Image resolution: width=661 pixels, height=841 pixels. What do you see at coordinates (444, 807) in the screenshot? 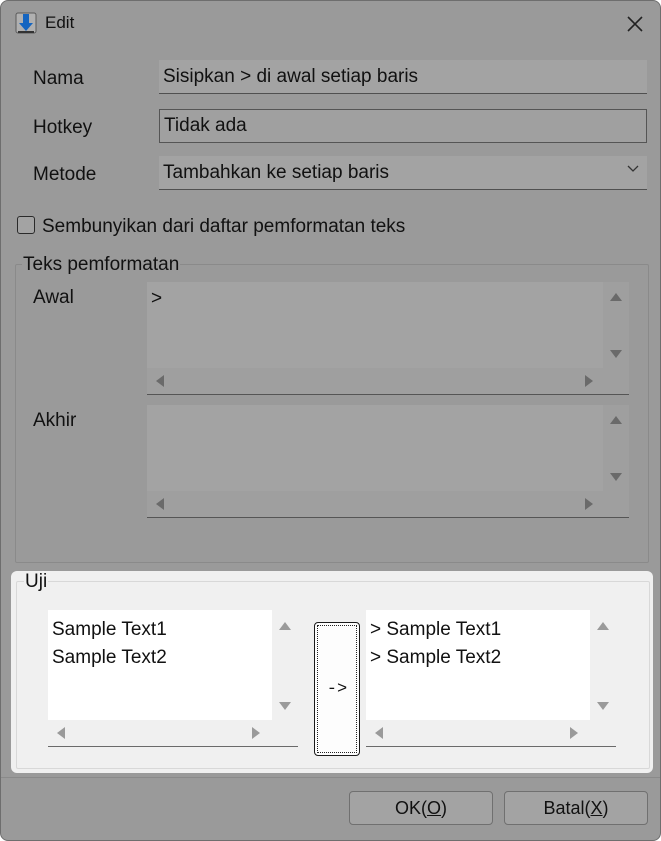
I see `ok-button-text-end: )` at bounding box center [444, 807].